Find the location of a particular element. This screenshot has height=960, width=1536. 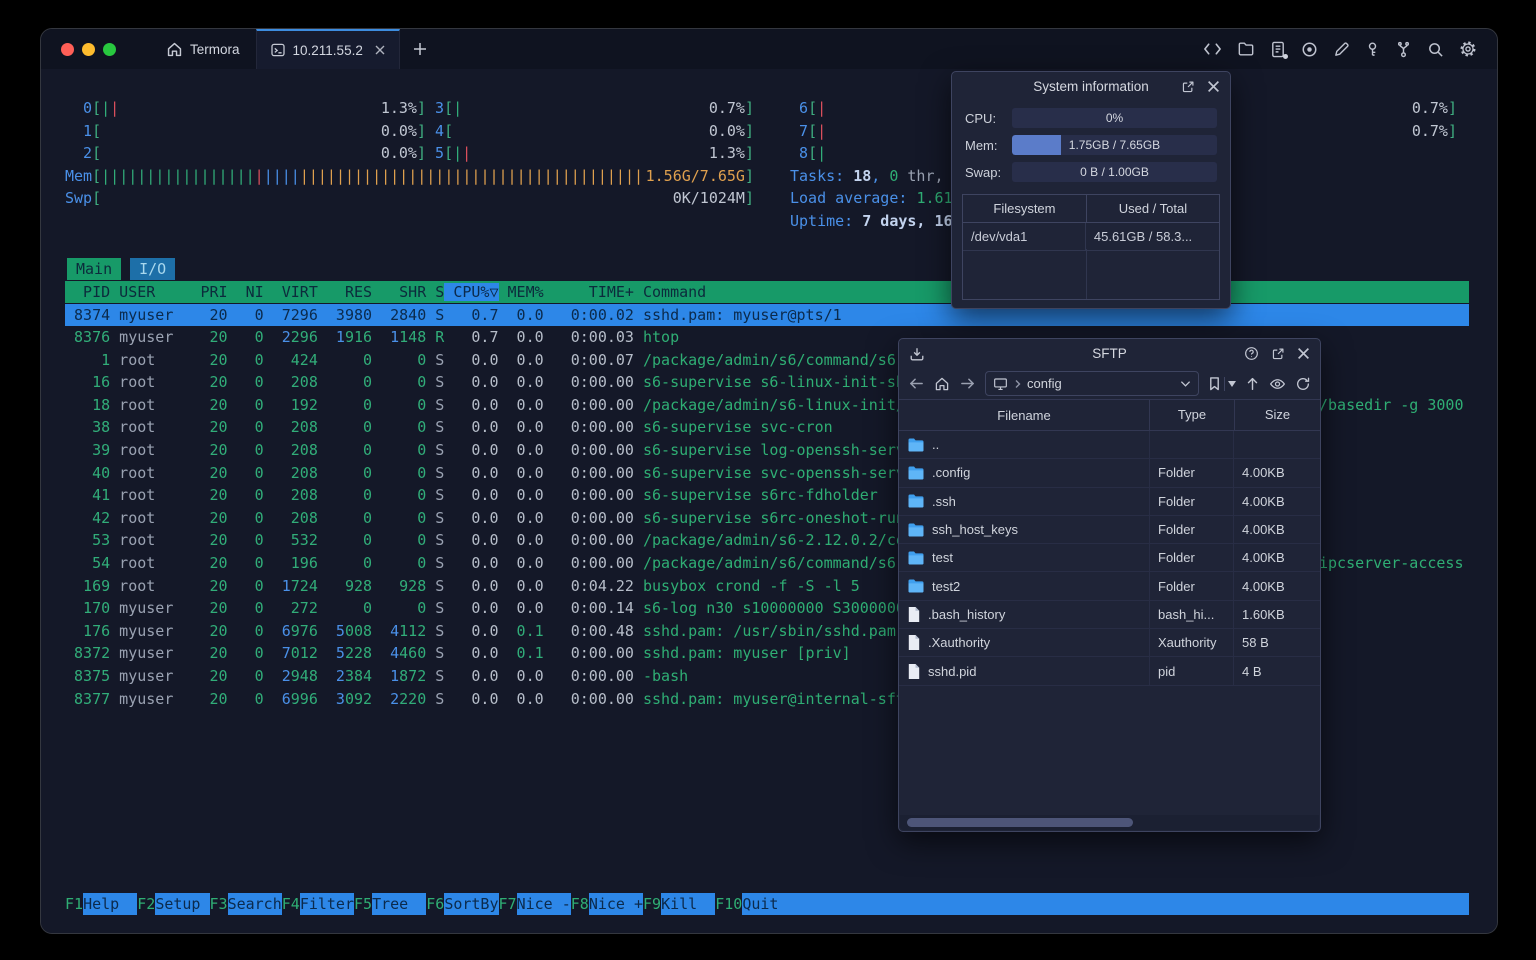

sysinfo-swap-bar: 0 B / 1.00GB is located at coordinates (1114, 172).